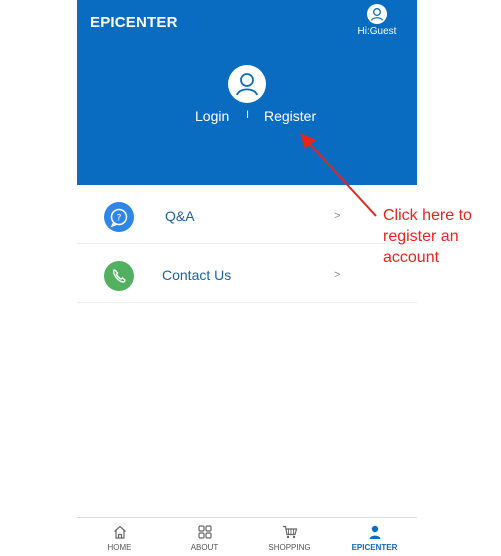 The width and height of the screenshot is (501, 556). I want to click on register-link: Register, so click(290, 116).